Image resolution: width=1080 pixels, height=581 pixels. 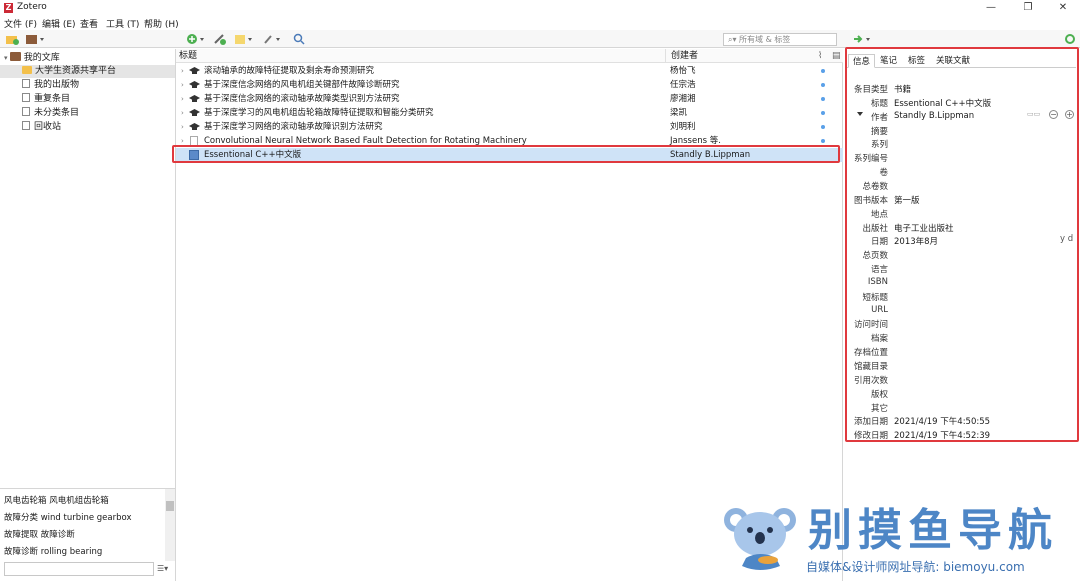 I want to click on menu-help: 帮助 (H), so click(x=161, y=23).